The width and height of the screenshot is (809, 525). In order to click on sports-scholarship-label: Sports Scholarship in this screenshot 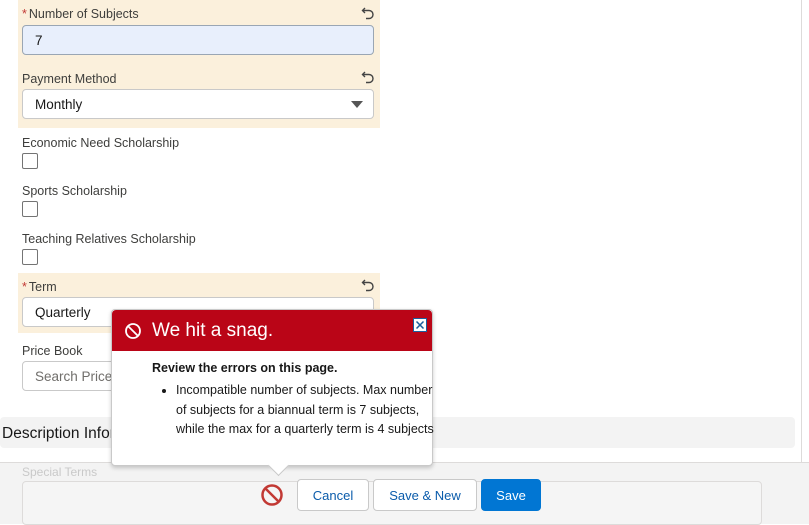, I will do `click(74, 191)`.